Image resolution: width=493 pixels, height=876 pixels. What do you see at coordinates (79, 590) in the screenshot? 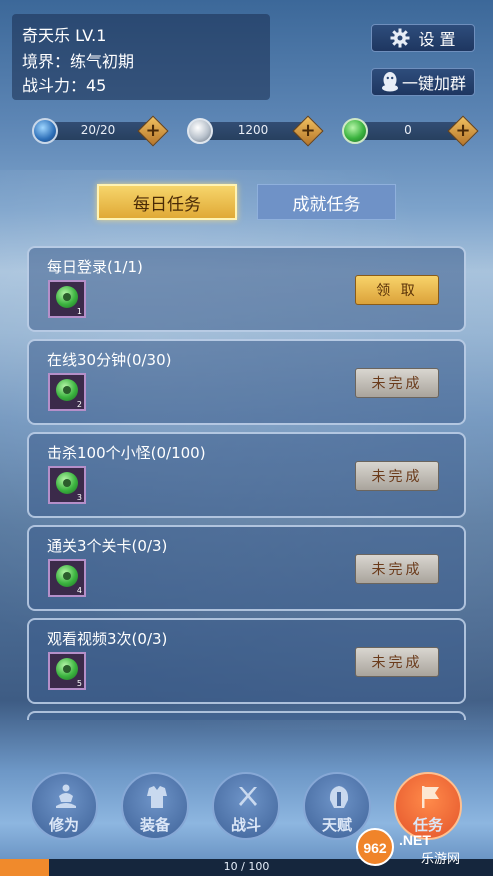
I see `reward-count: 4` at bounding box center [79, 590].